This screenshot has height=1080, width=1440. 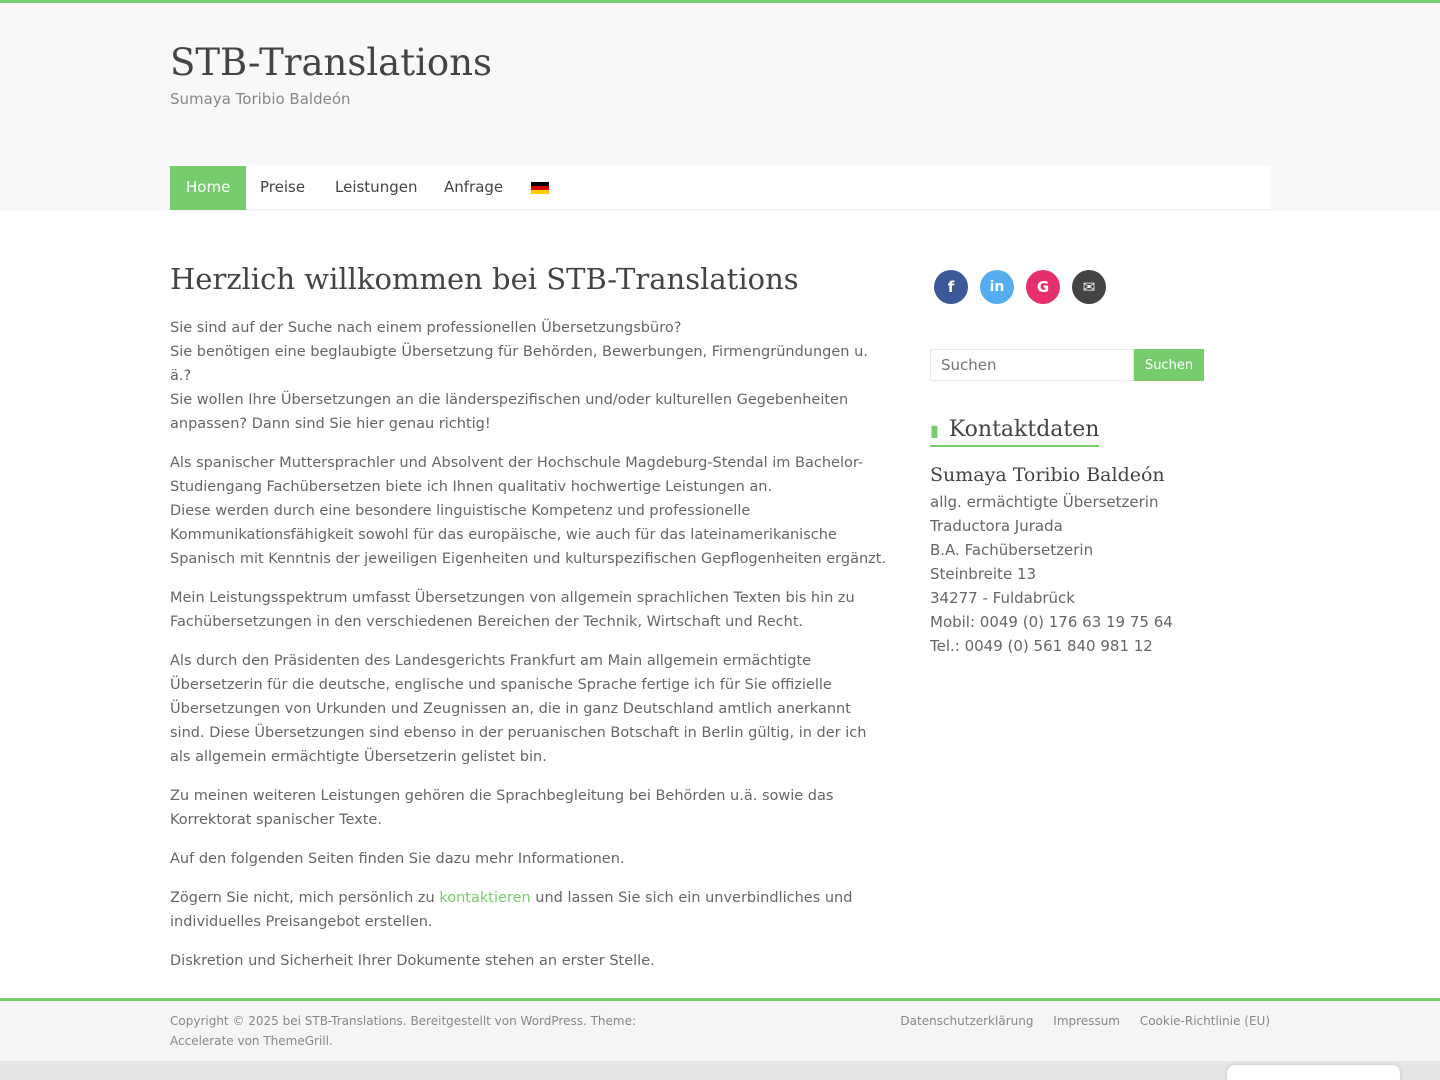 I want to click on bottom-strip, so click(x=720, y=1070).